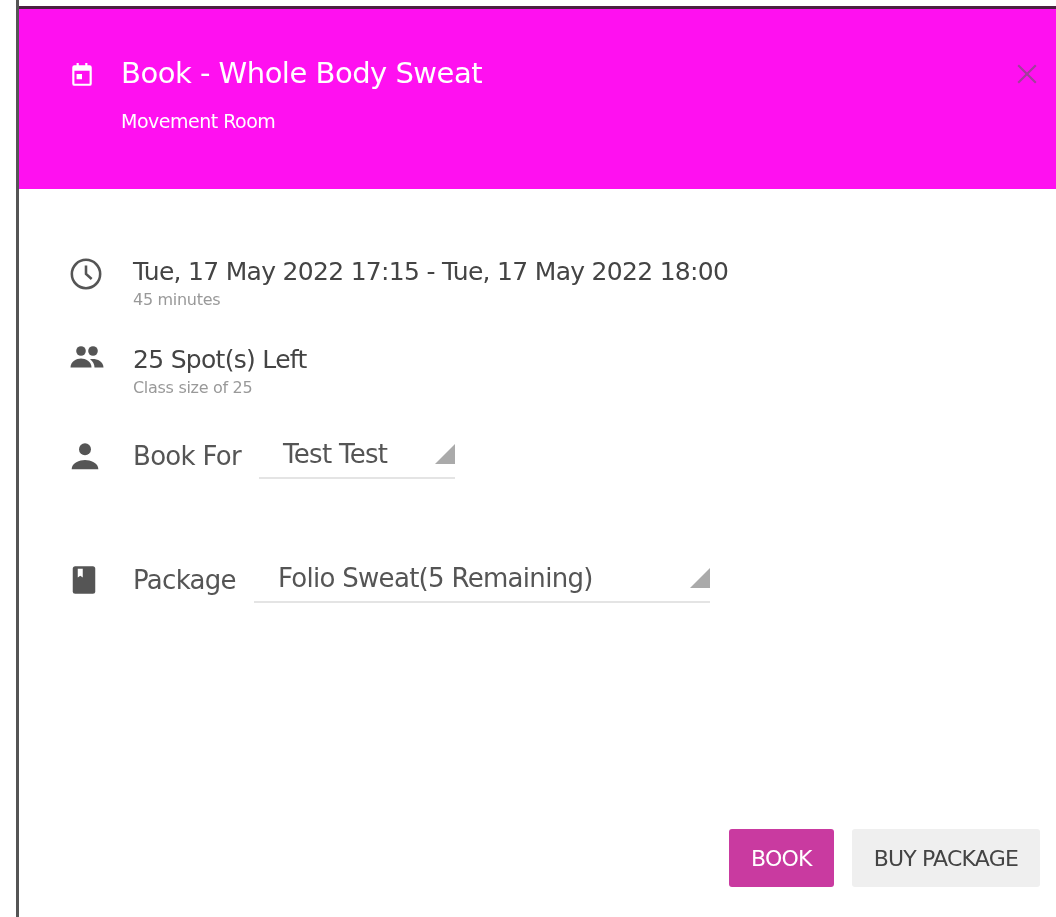  I want to click on buy-package-button: BUY PACKAGE, so click(945, 858).